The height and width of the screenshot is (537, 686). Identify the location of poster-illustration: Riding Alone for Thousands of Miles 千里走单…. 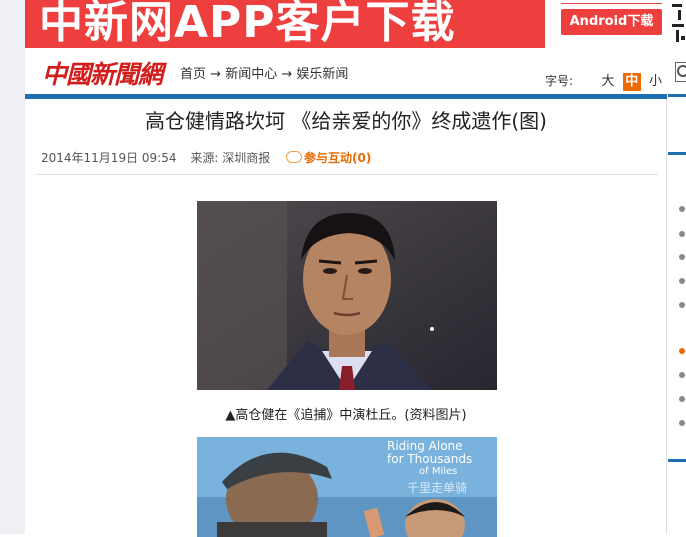
(347, 487).